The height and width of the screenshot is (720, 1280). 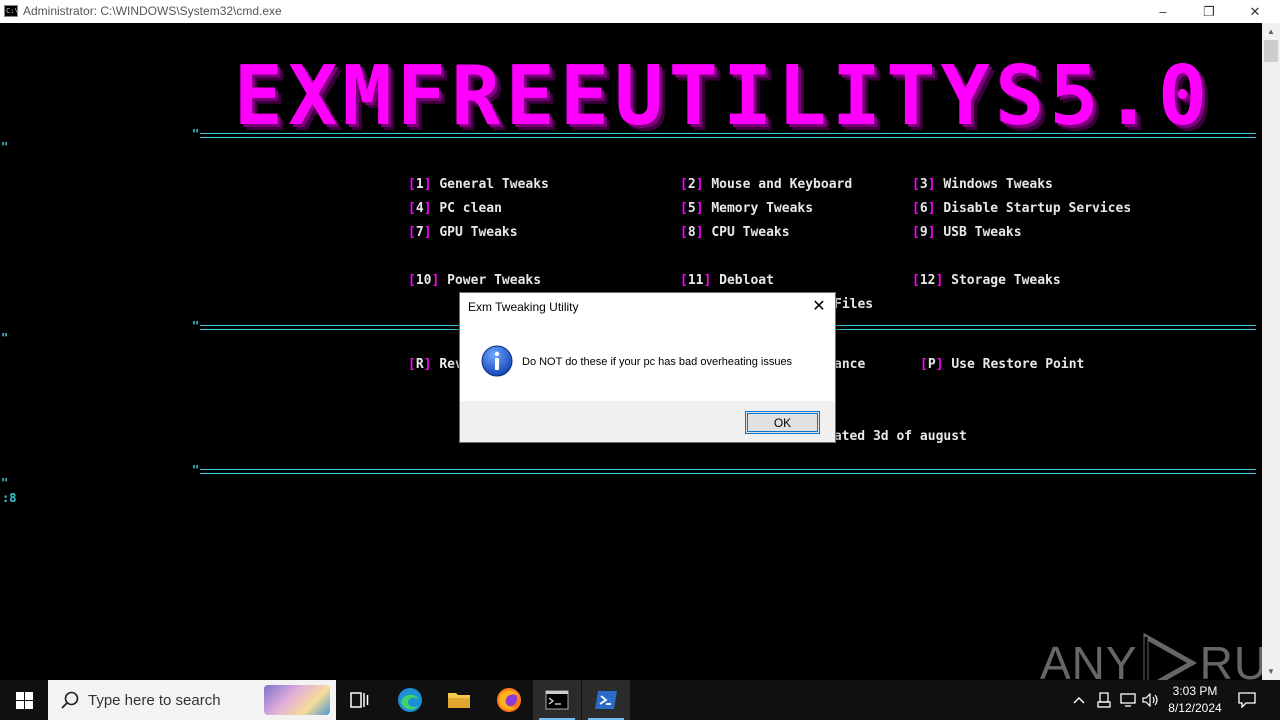 I want to click on usb-device-icon, so click(x=1104, y=700).